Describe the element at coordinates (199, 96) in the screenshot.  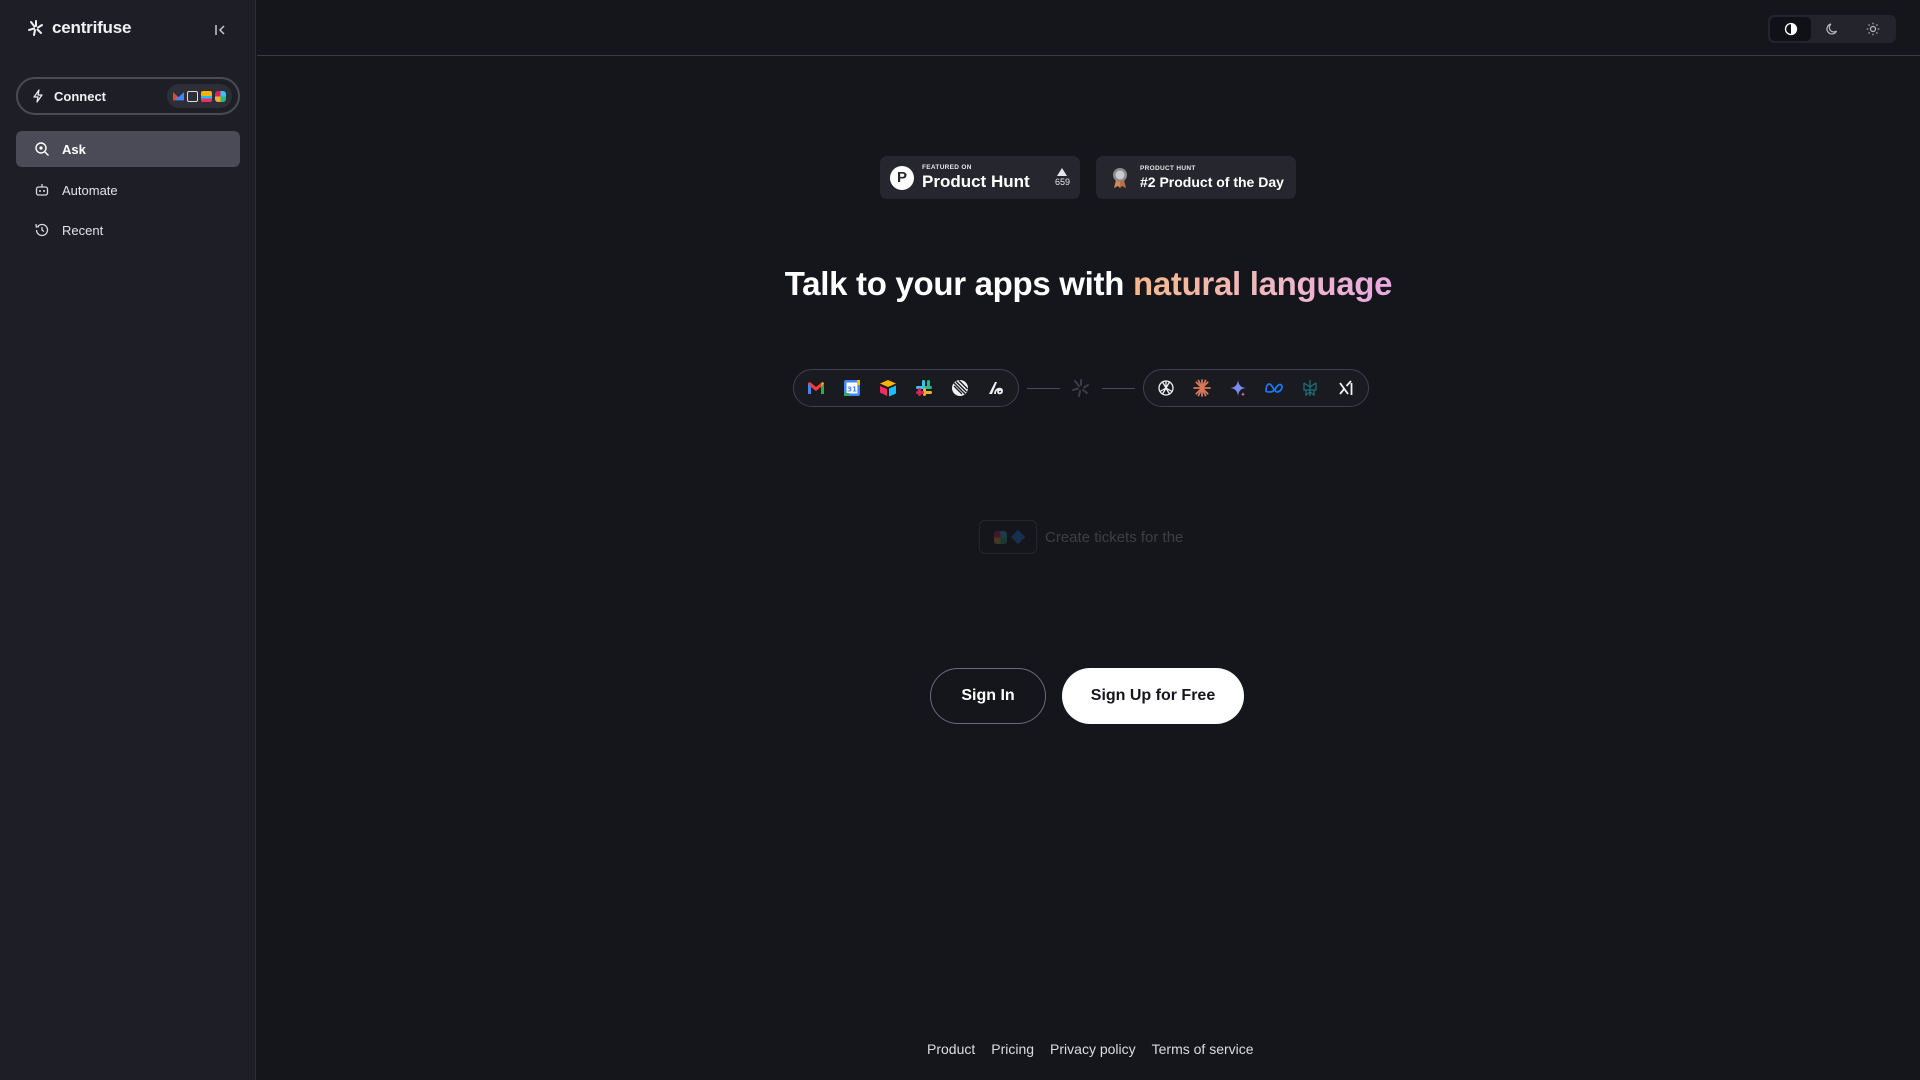
I see `connected-apps-preview` at that location.